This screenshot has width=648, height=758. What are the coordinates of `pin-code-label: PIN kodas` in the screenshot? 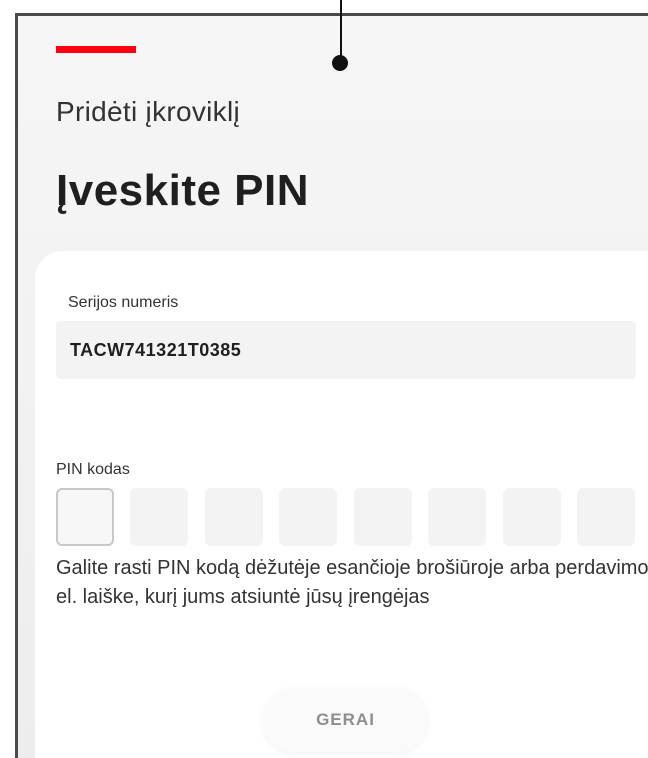 It's located at (93, 469).